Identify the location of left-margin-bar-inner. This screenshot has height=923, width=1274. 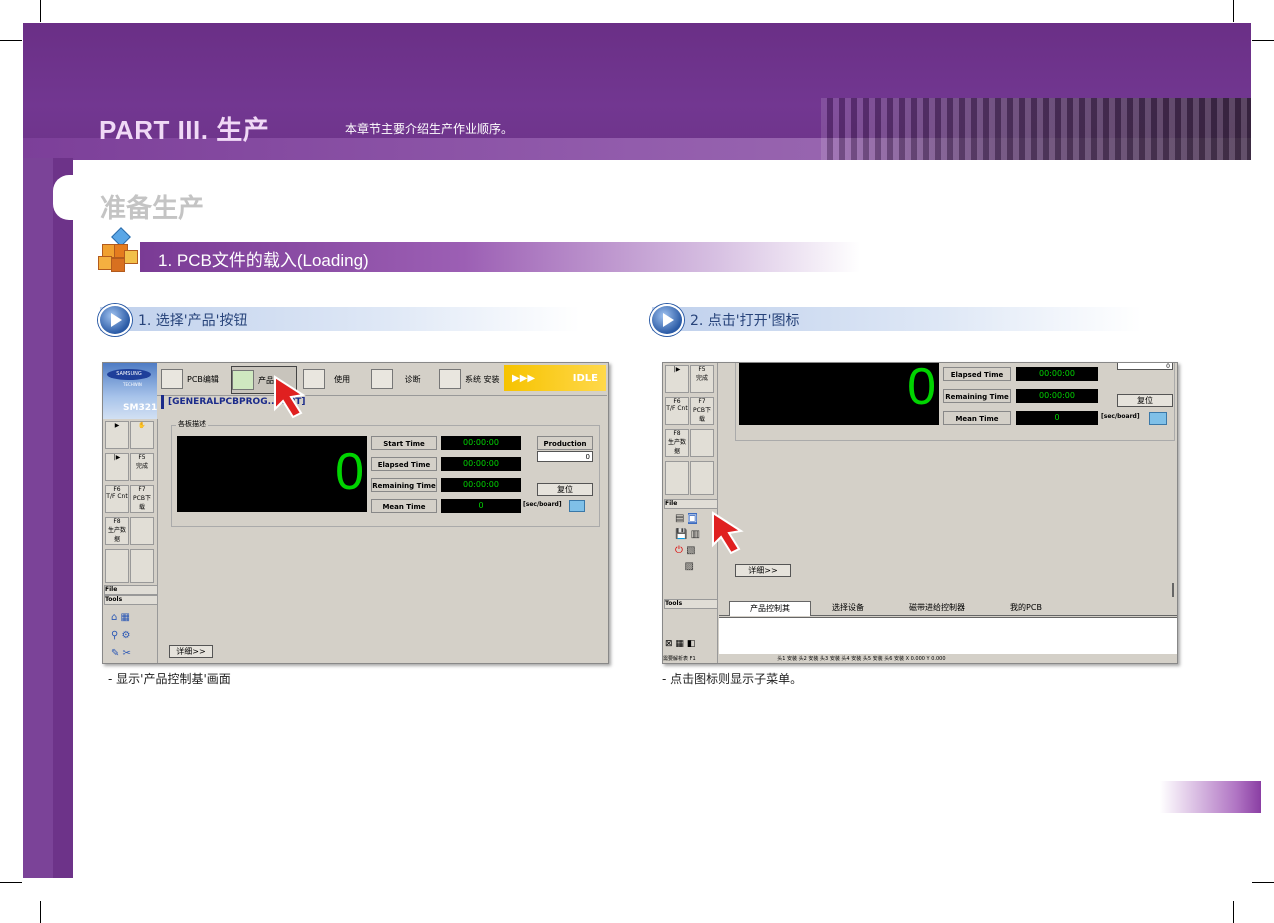
(38, 518).